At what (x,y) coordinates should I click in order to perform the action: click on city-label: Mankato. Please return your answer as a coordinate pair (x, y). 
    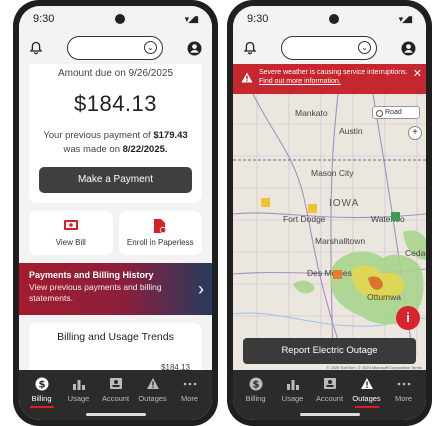
    Looking at the image, I should click on (311, 113).